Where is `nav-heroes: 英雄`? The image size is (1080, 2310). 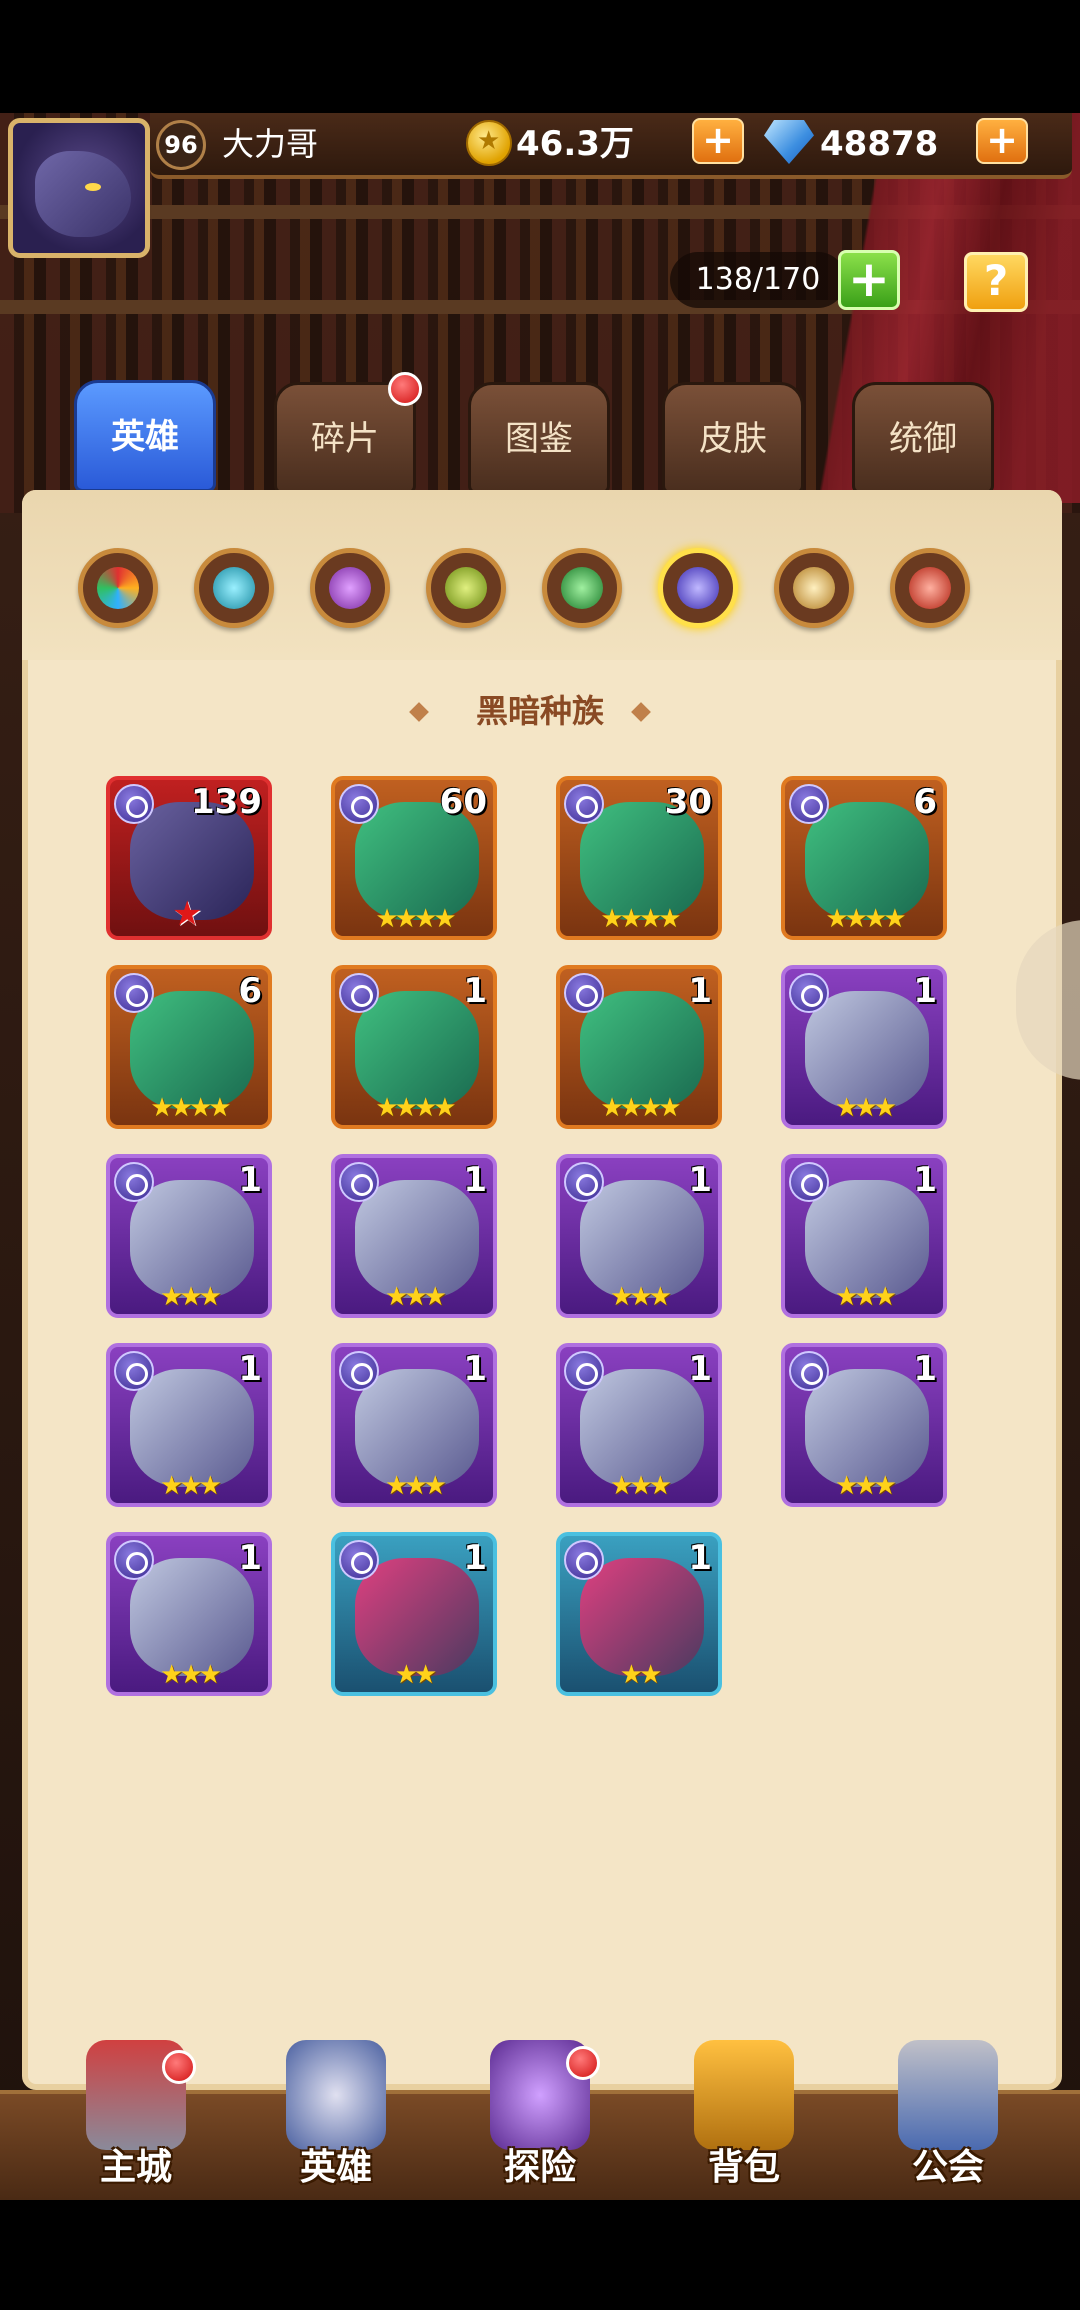
nav-heroes: 英雄 is located at coordinates (336, 2115).